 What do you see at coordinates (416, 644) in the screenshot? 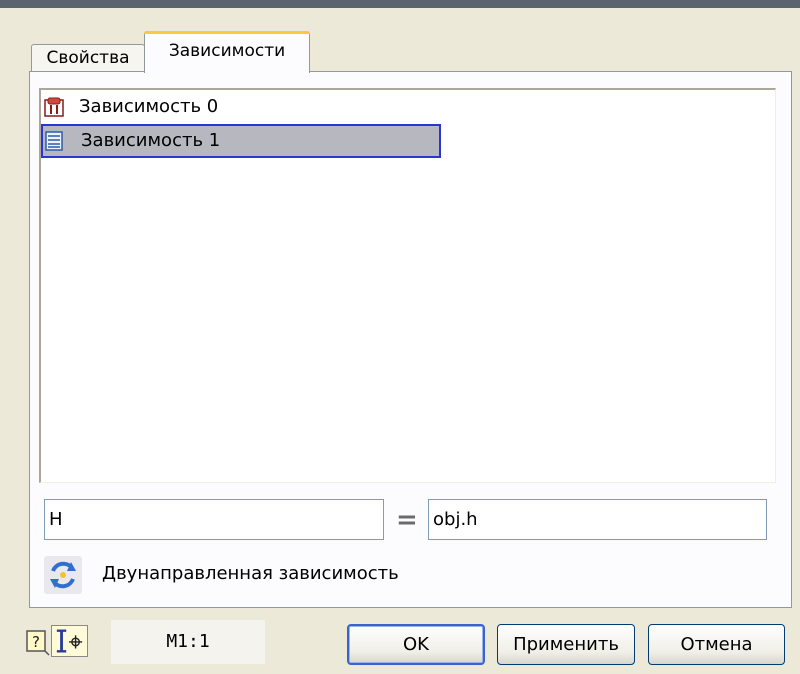
I see `ok-button: OK` at bounding box center [416, 644].